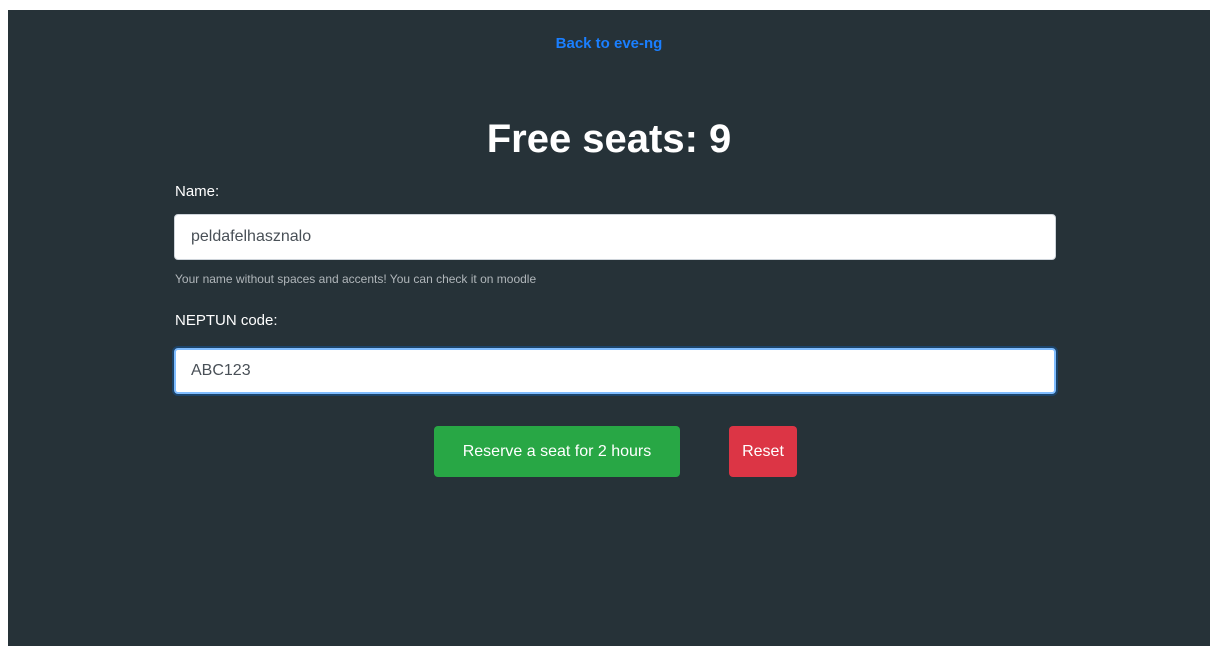 This screenshot has width=1217, height=646. Describe the element at coordinates (557, 451) in the screenshot. I see `reserve-seat-button: Reserve a seat for 2 hours` at that location.